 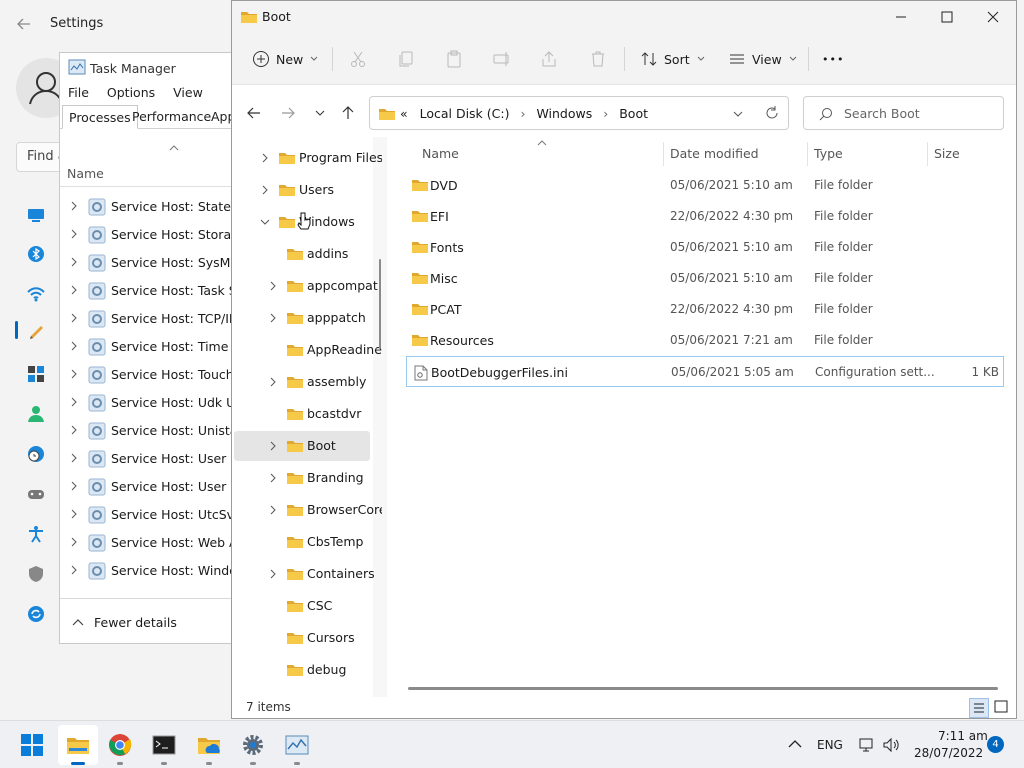 What do you see at coordinates (302, 606) in the screenshot?
I see `tree-item: CSC` at bounding box center [302, 606].